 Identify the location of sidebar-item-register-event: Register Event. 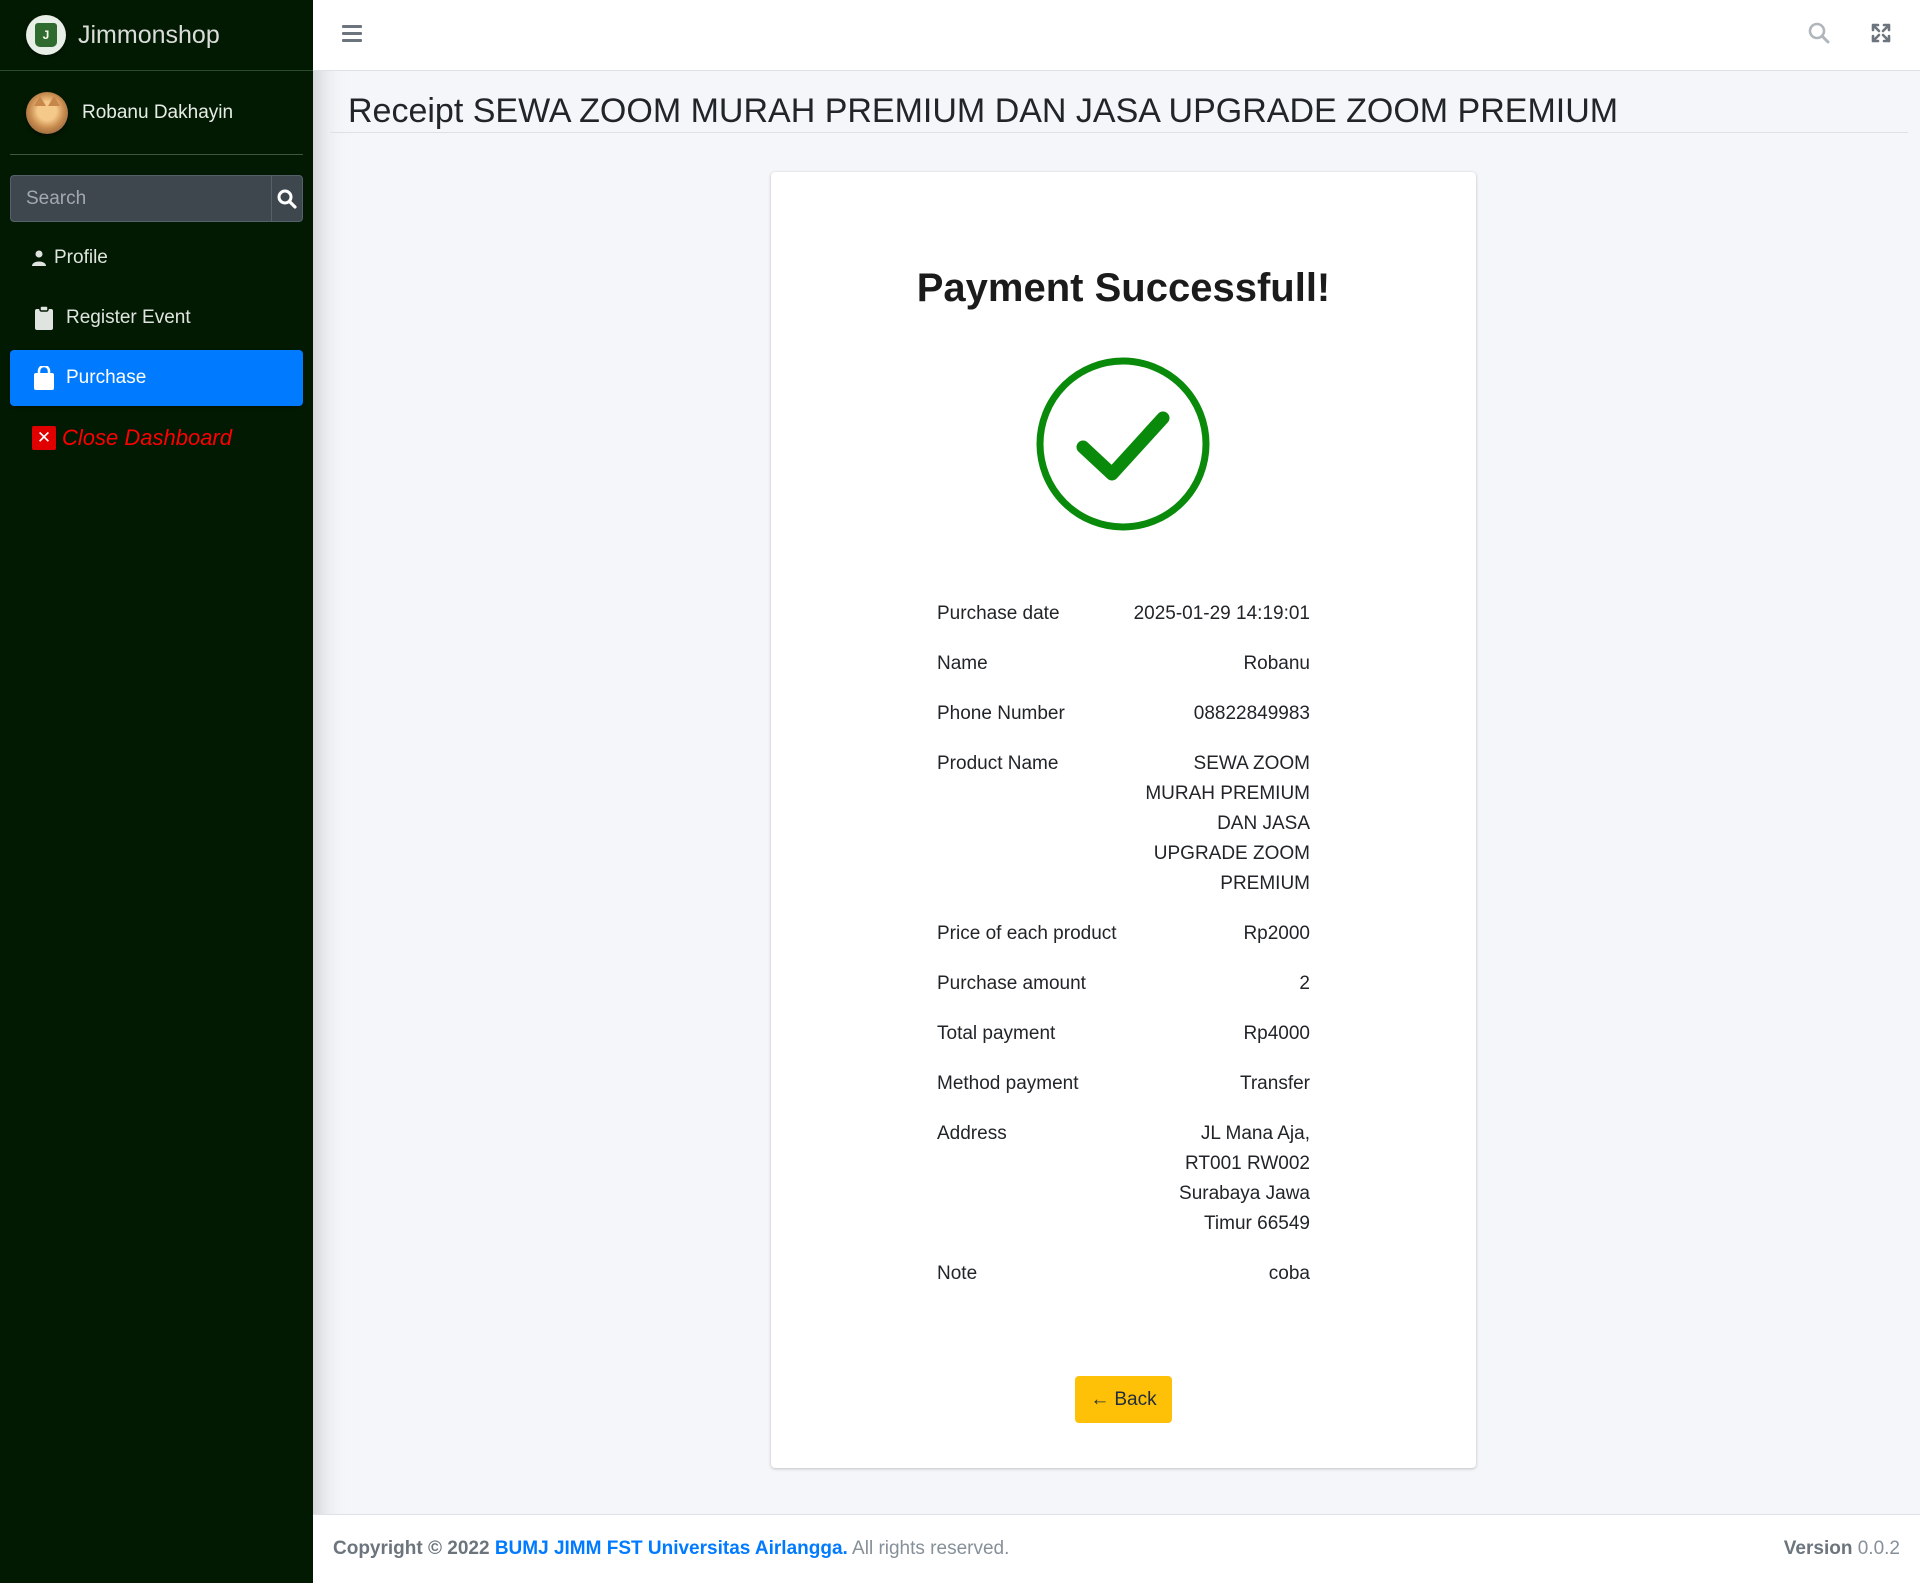
(156, 318).